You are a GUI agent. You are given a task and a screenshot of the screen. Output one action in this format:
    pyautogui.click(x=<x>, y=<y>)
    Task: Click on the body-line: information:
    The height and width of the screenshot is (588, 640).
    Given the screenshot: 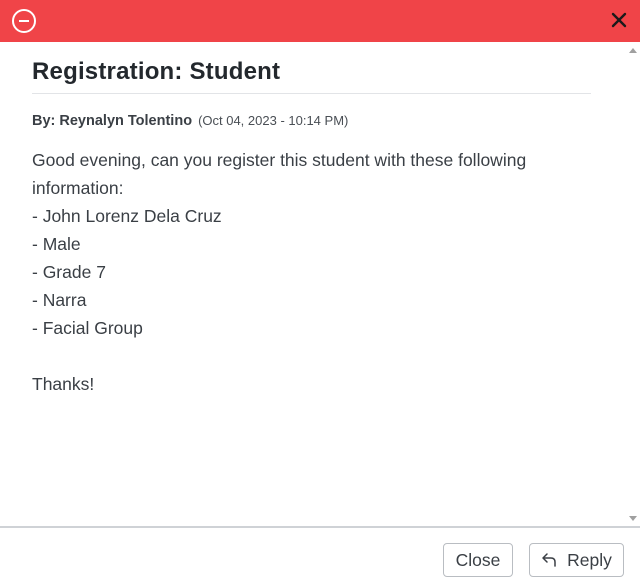 What is the action you would take?
    pyautogui.click(x=78, y=188)
    